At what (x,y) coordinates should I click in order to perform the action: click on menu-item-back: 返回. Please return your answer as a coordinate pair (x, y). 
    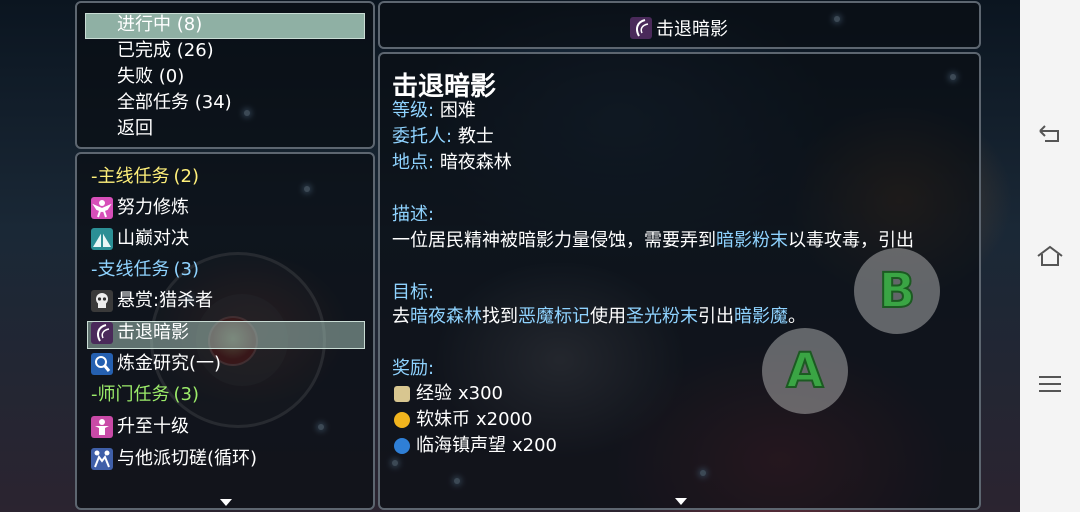
    Looking at the image, I should click on (135, 129).